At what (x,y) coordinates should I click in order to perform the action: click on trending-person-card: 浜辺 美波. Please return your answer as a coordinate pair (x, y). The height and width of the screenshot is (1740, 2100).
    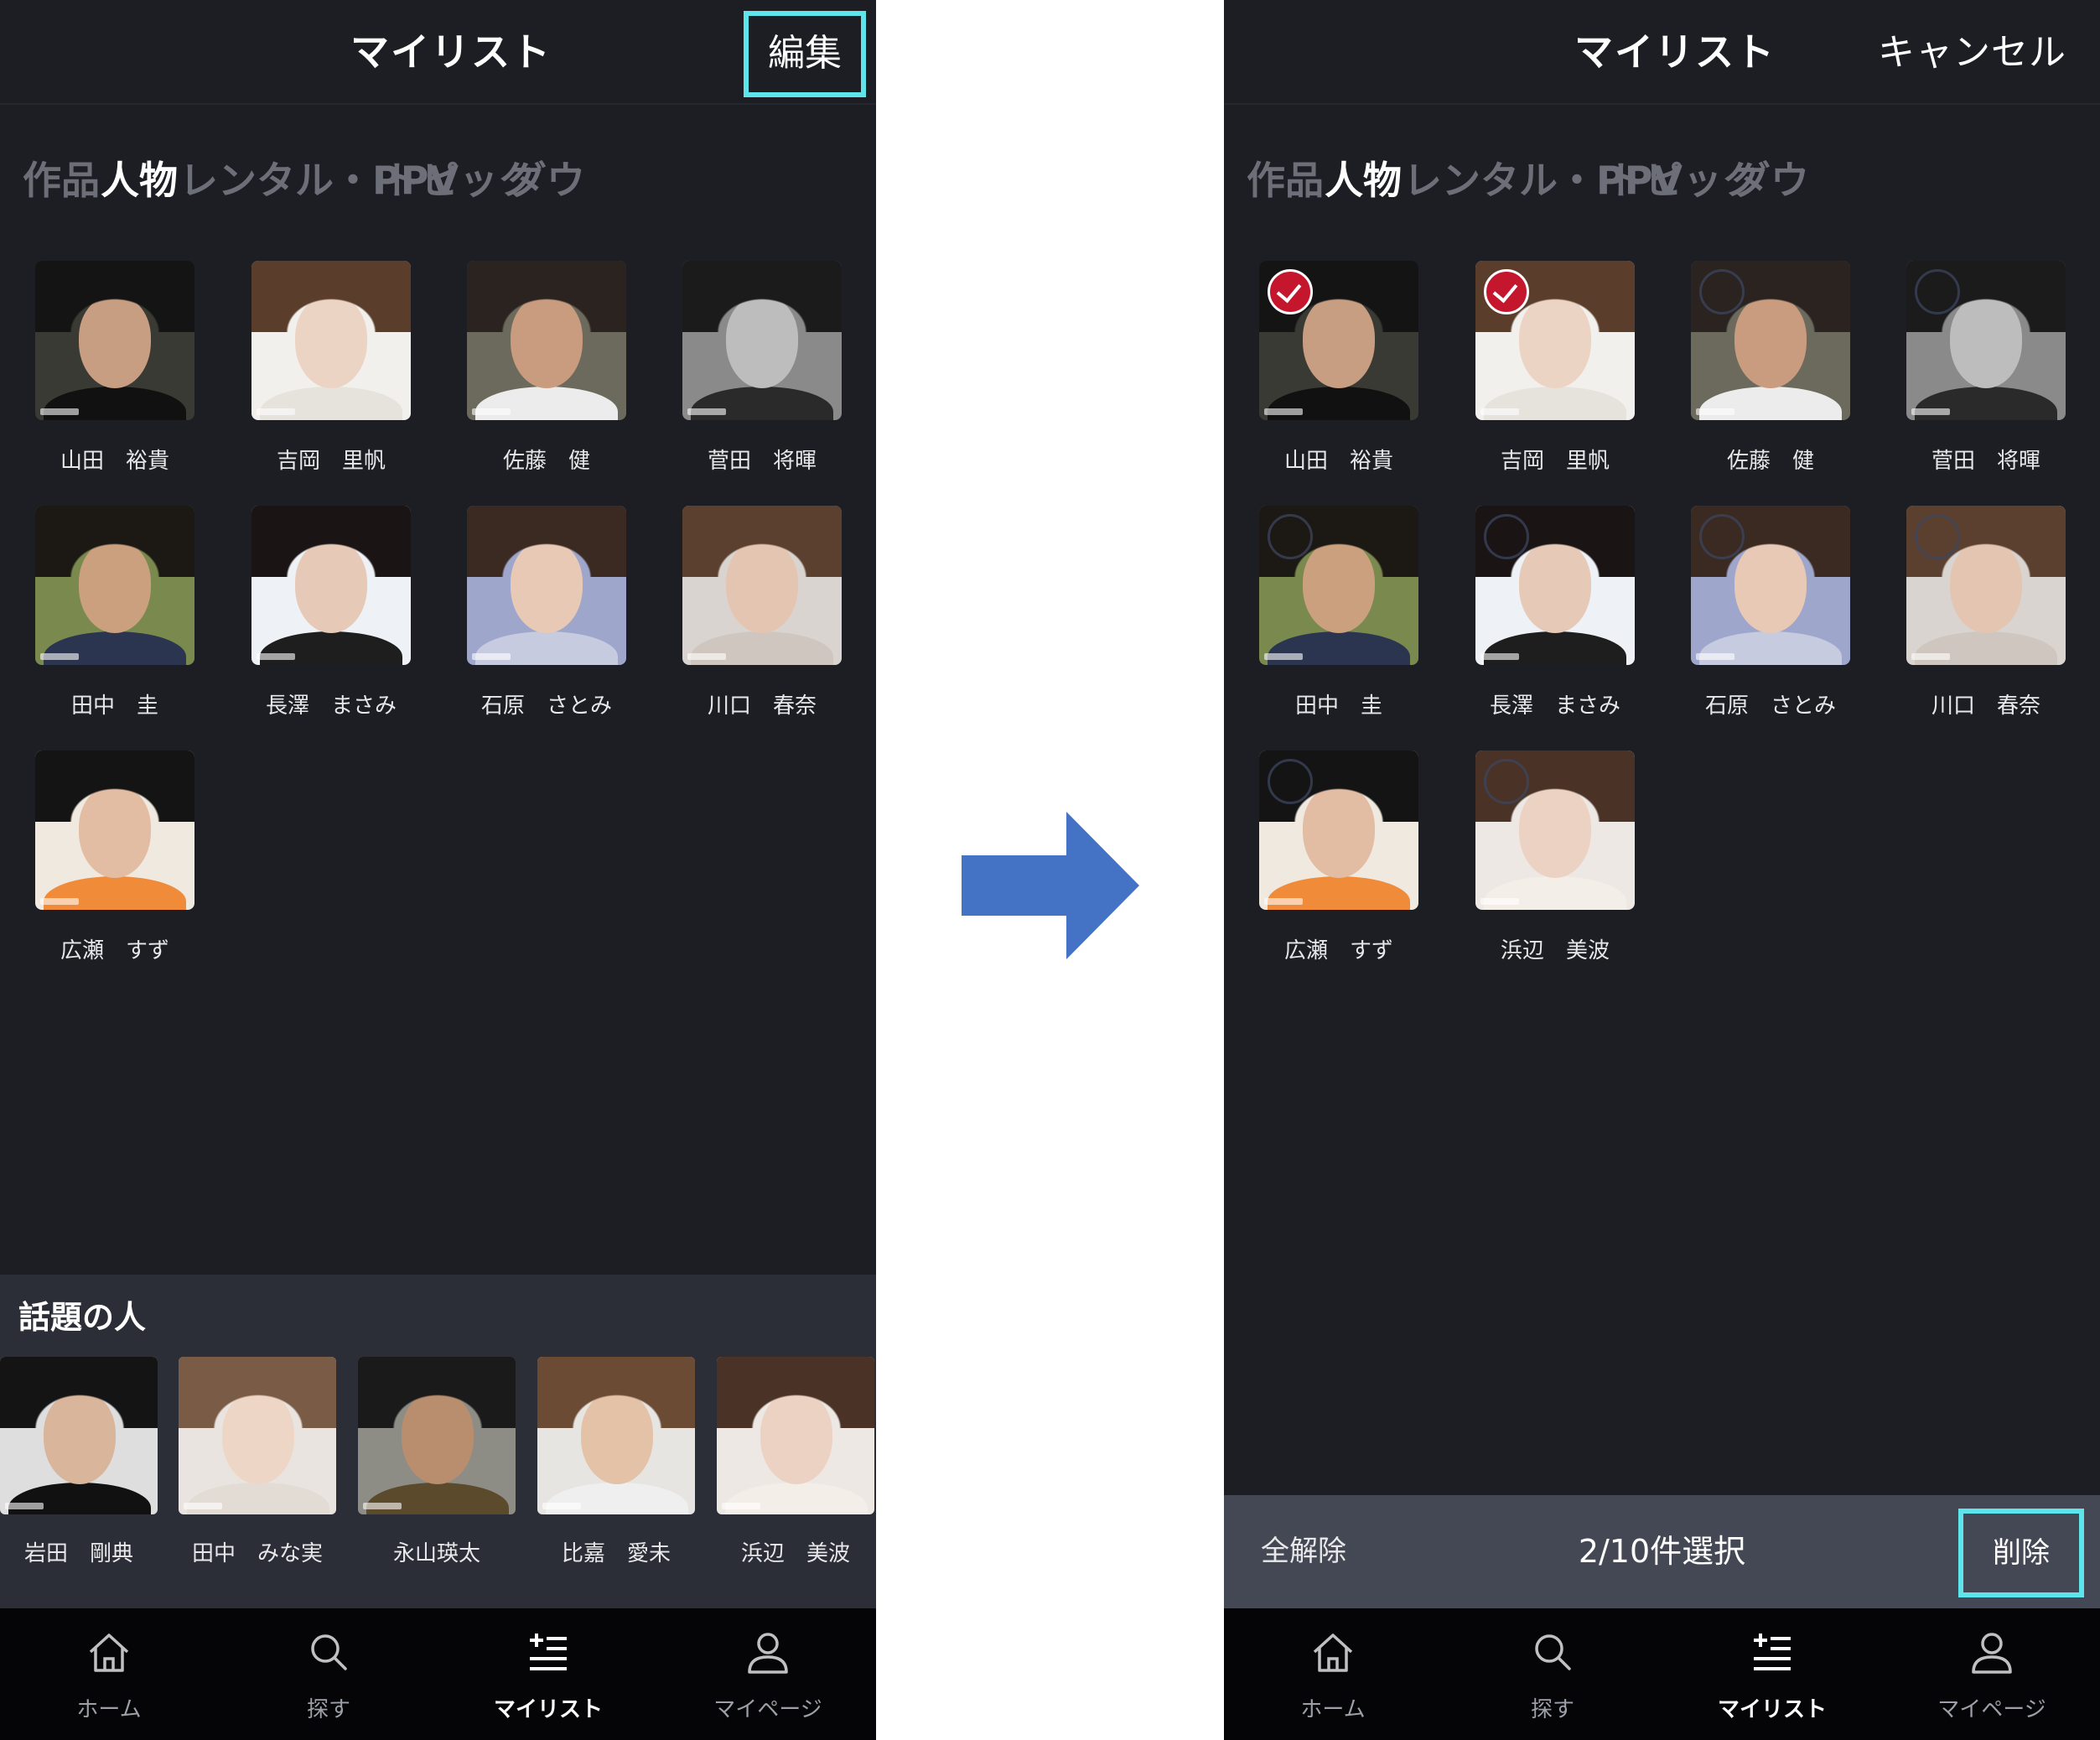
    Looking at the image, I should click on (795, 1462).